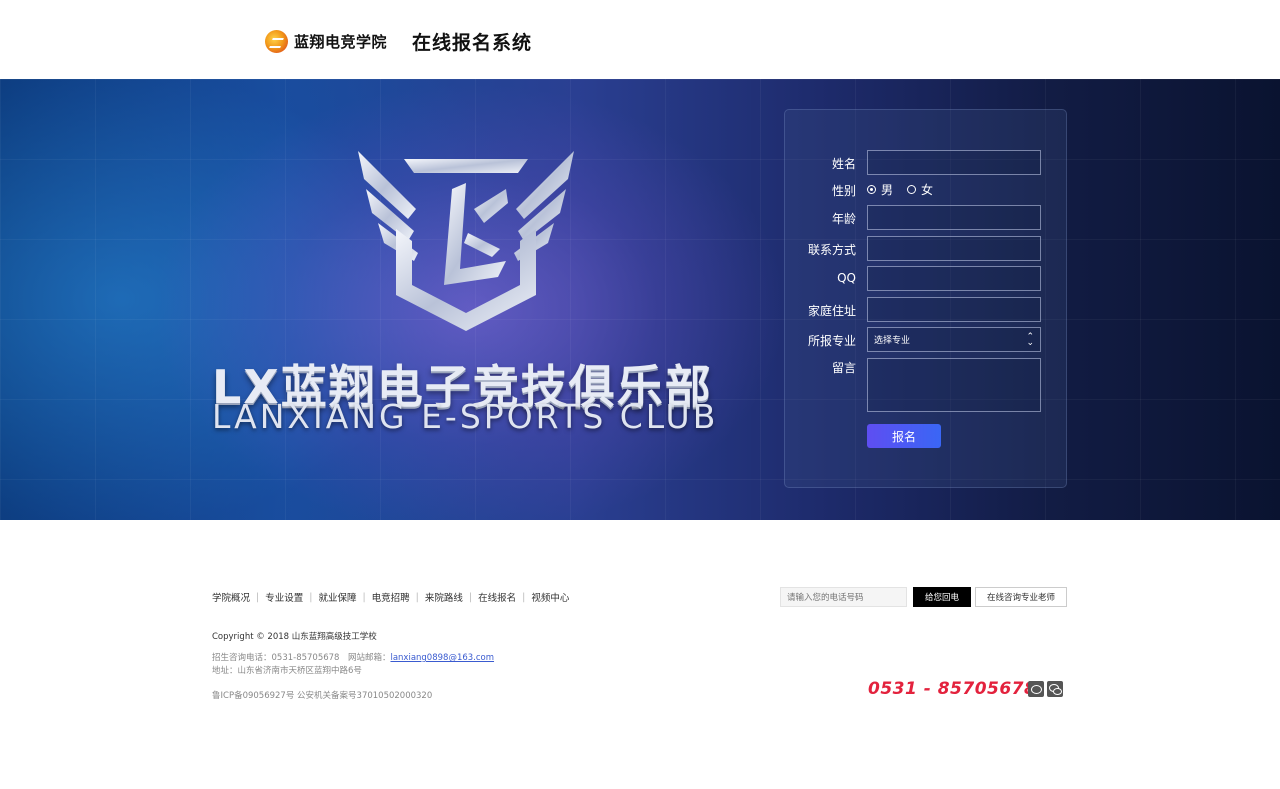  Describe the element at coordinates (880, 189) in the screenshot. I see `gender-option-male: 男` at that location.